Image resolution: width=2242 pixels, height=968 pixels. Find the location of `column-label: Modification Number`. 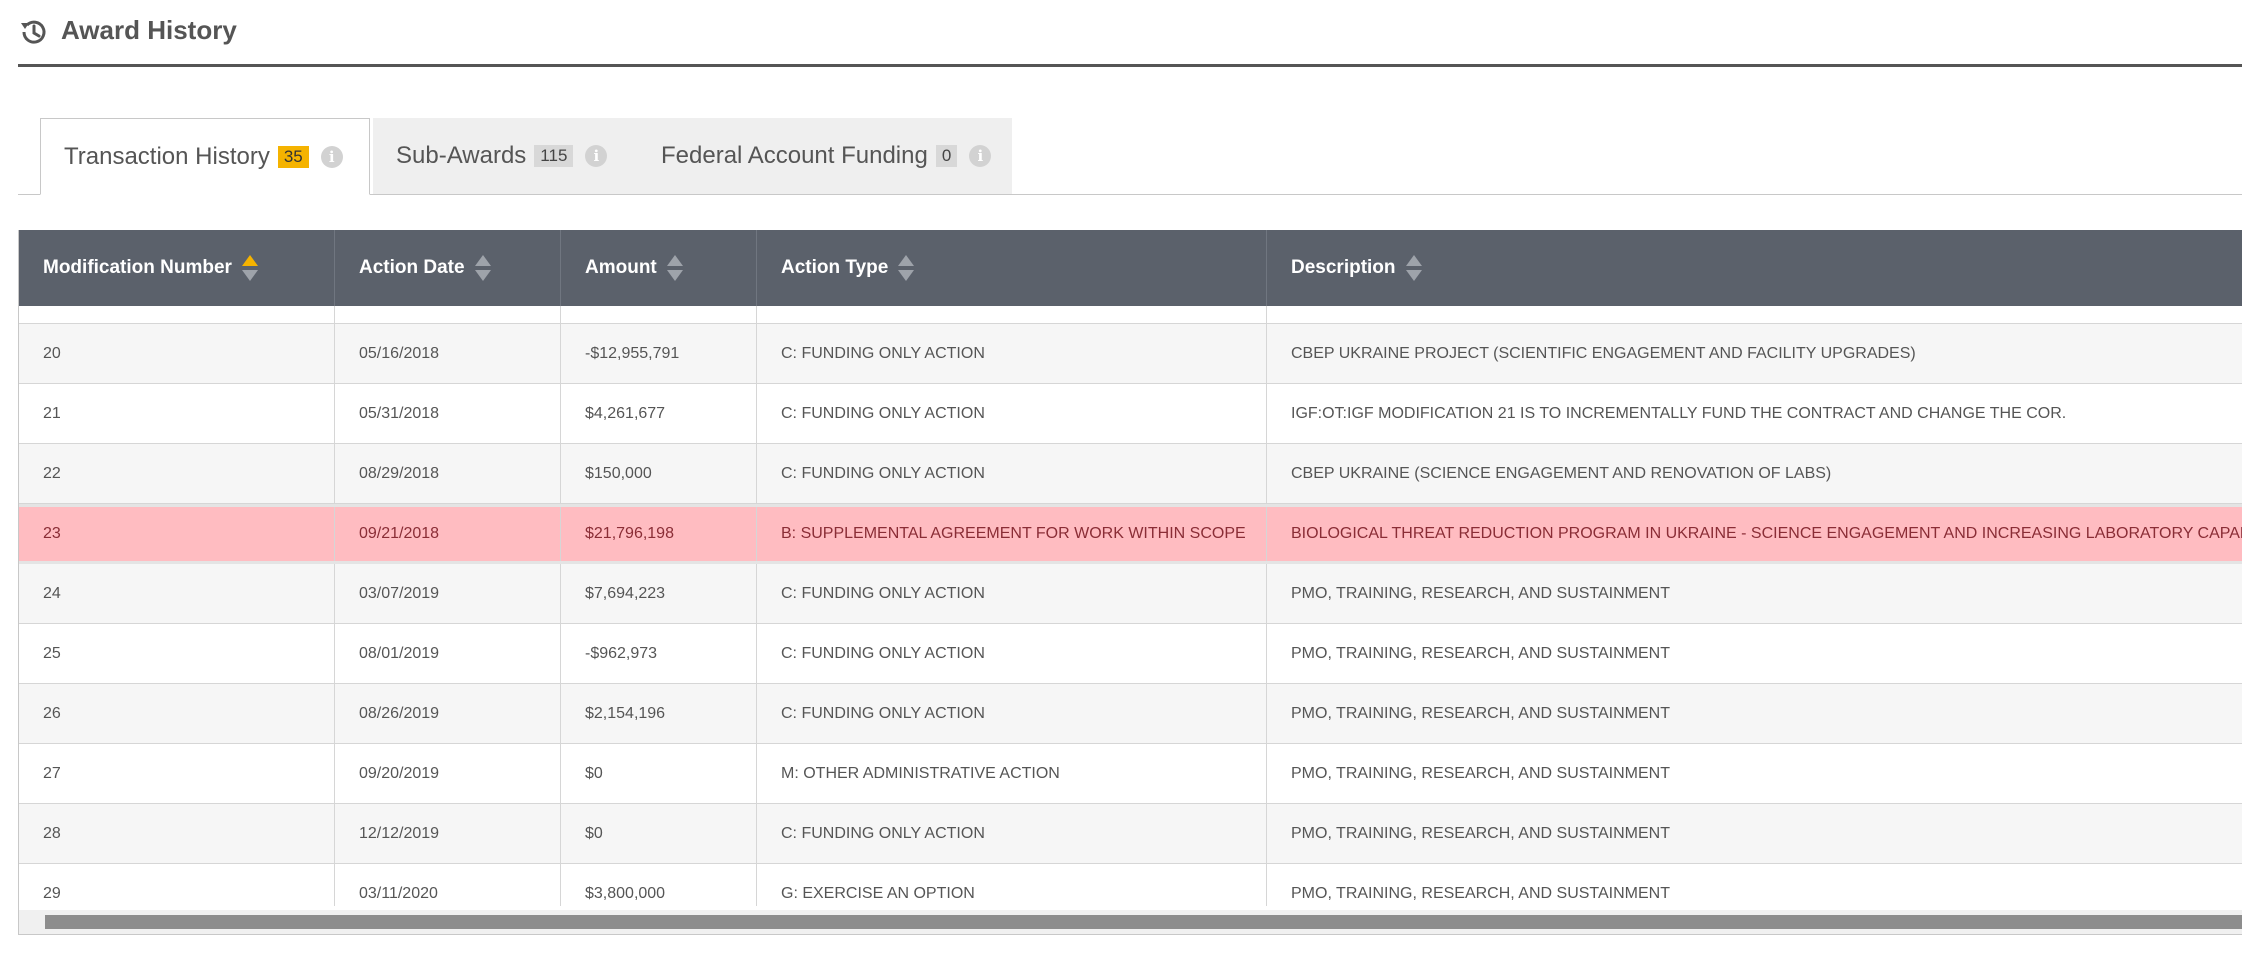

column-label: Modification Number is located at coordinates (137, 267).